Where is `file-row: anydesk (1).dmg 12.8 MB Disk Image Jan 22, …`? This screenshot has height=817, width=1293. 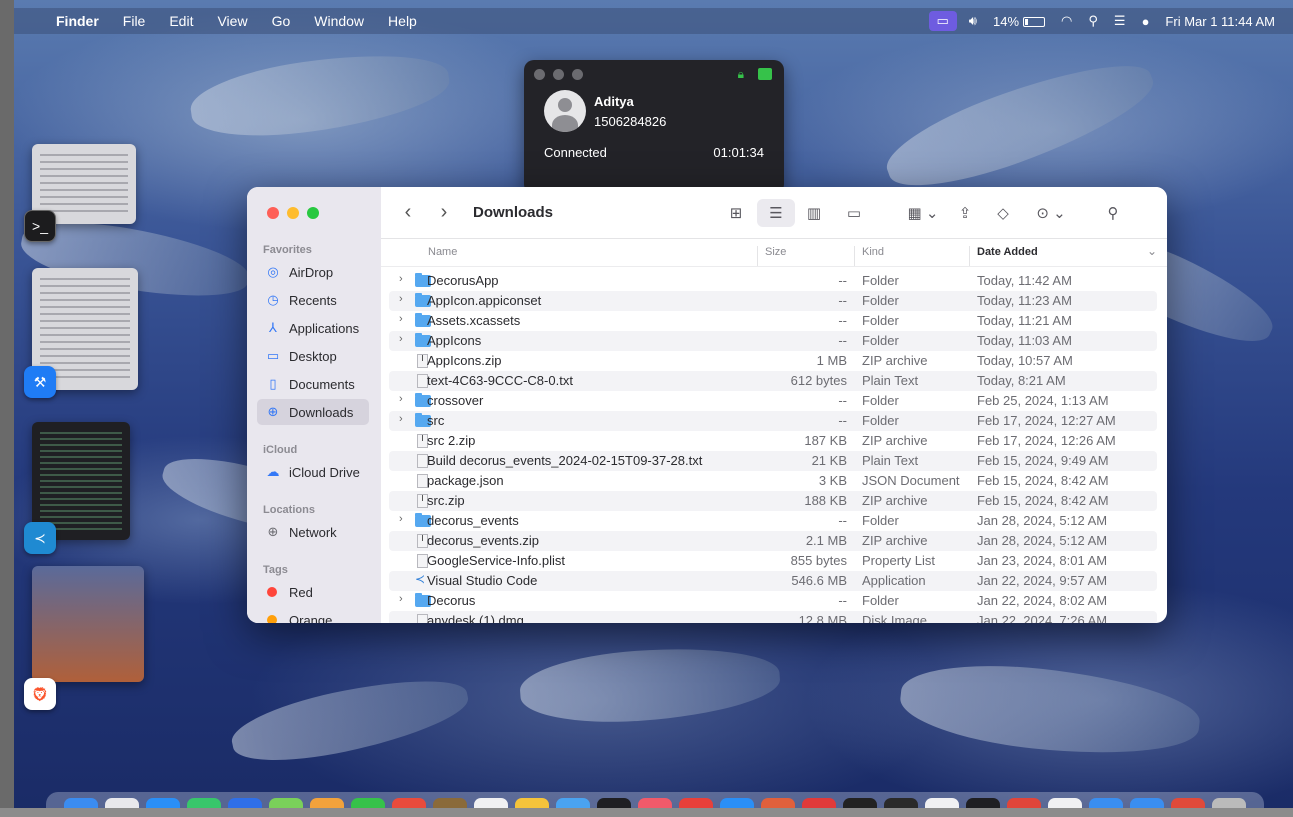 file-row: anydesk (1).dmg 12.8 MB Disk Image Jan 22, … is located at coordinates (773, 617).